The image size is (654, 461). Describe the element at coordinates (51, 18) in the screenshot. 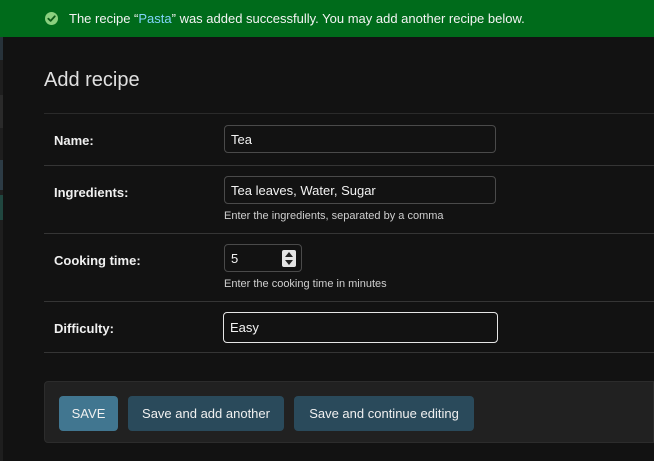

I see `check-circle-icon` at that location.